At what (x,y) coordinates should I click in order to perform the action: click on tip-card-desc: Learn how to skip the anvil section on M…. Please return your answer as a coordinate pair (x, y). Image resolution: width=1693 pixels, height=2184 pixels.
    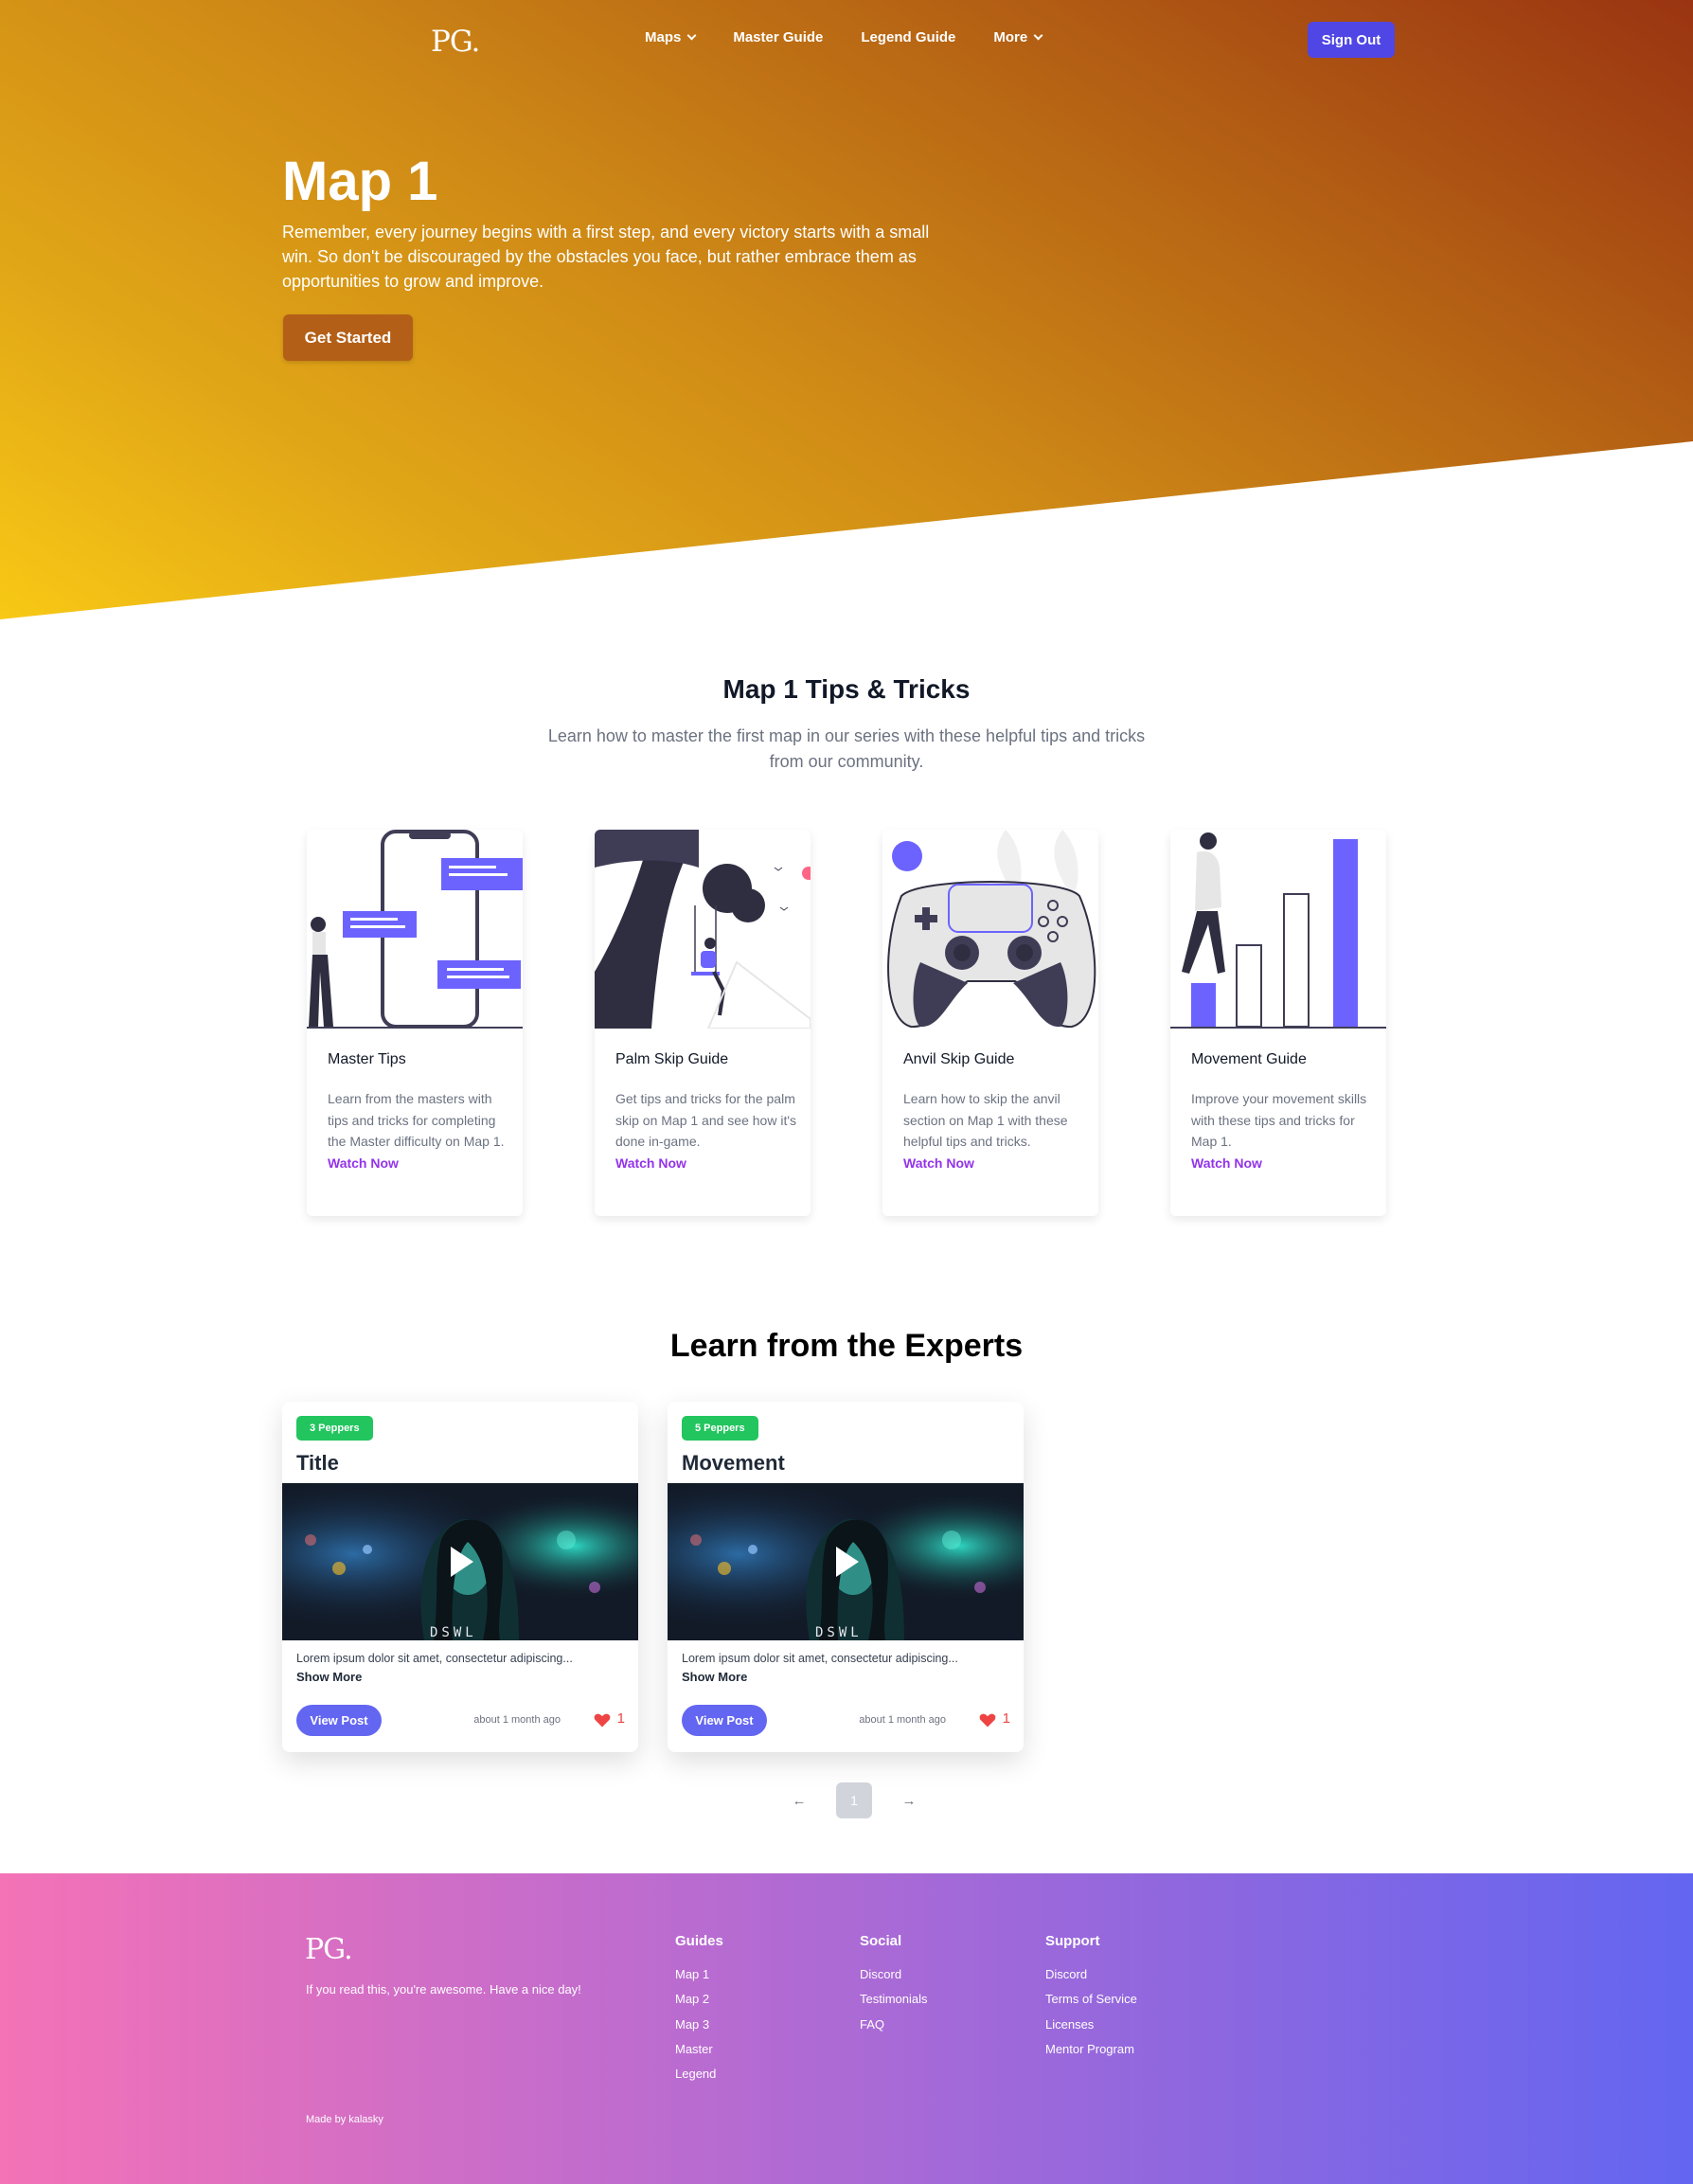
    Looking at the image, I should click on (985, 1120).